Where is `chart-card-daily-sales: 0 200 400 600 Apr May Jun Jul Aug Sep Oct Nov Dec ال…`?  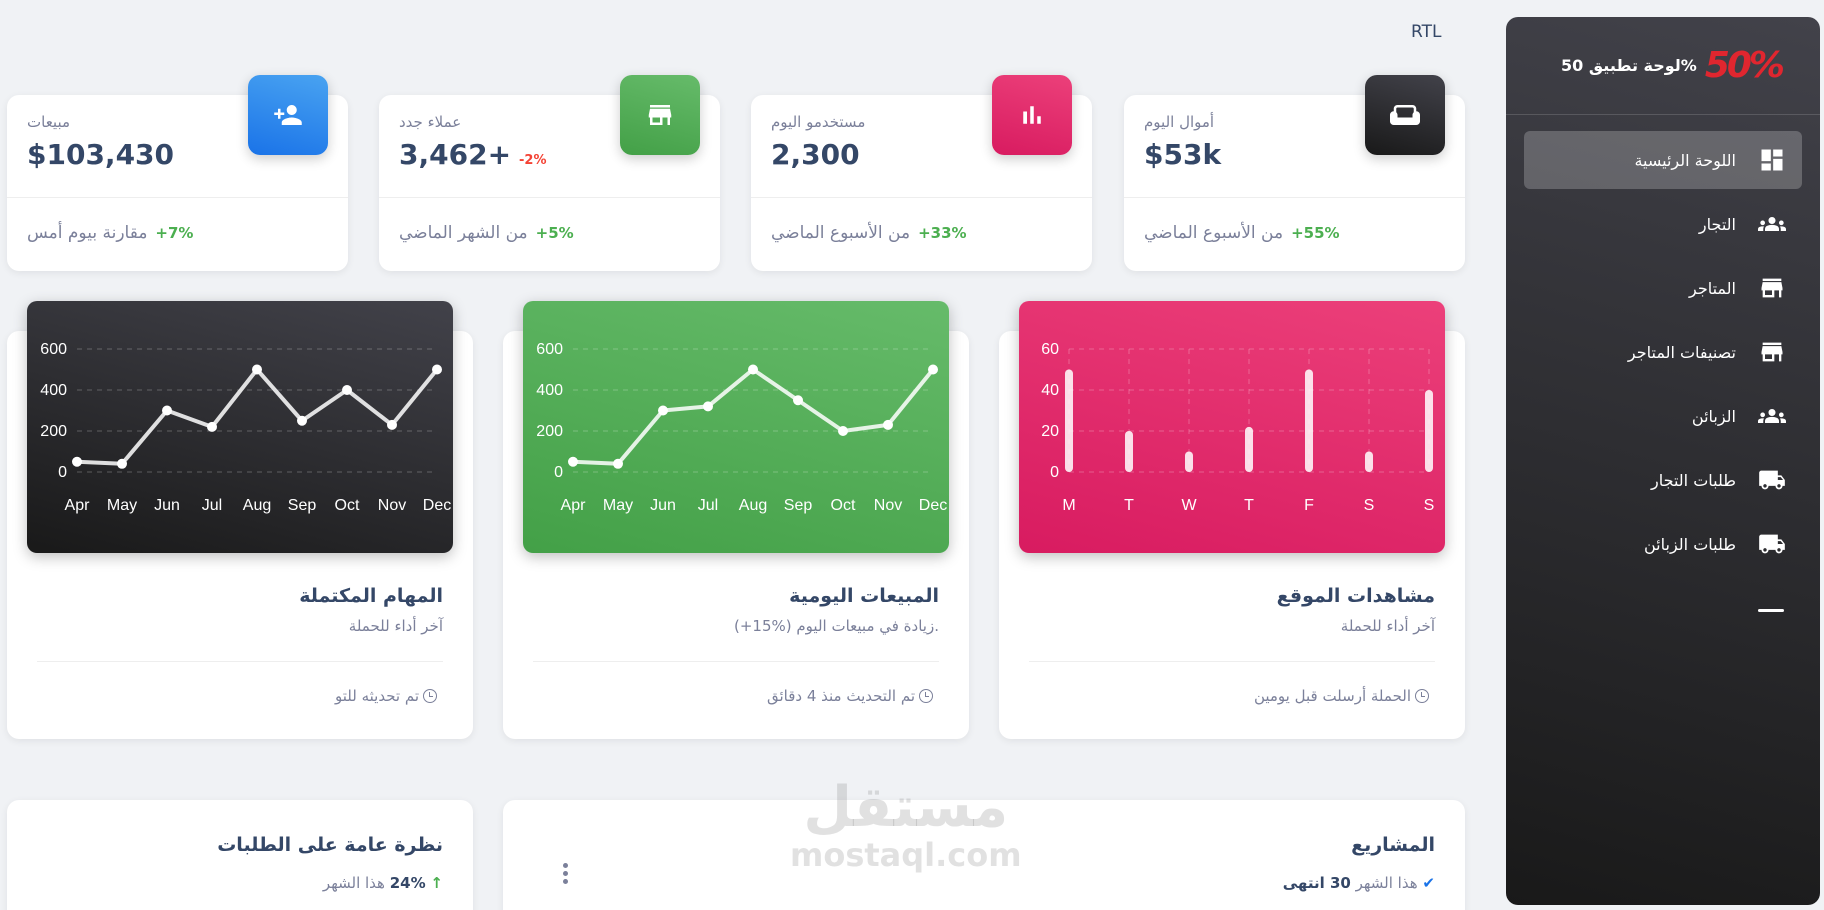
chart-card-daily-sales: 0 200 400 600 Apr May Jun Jul Aug Sep Oct Nov Dec ال… is located at coordinates (736, 520).